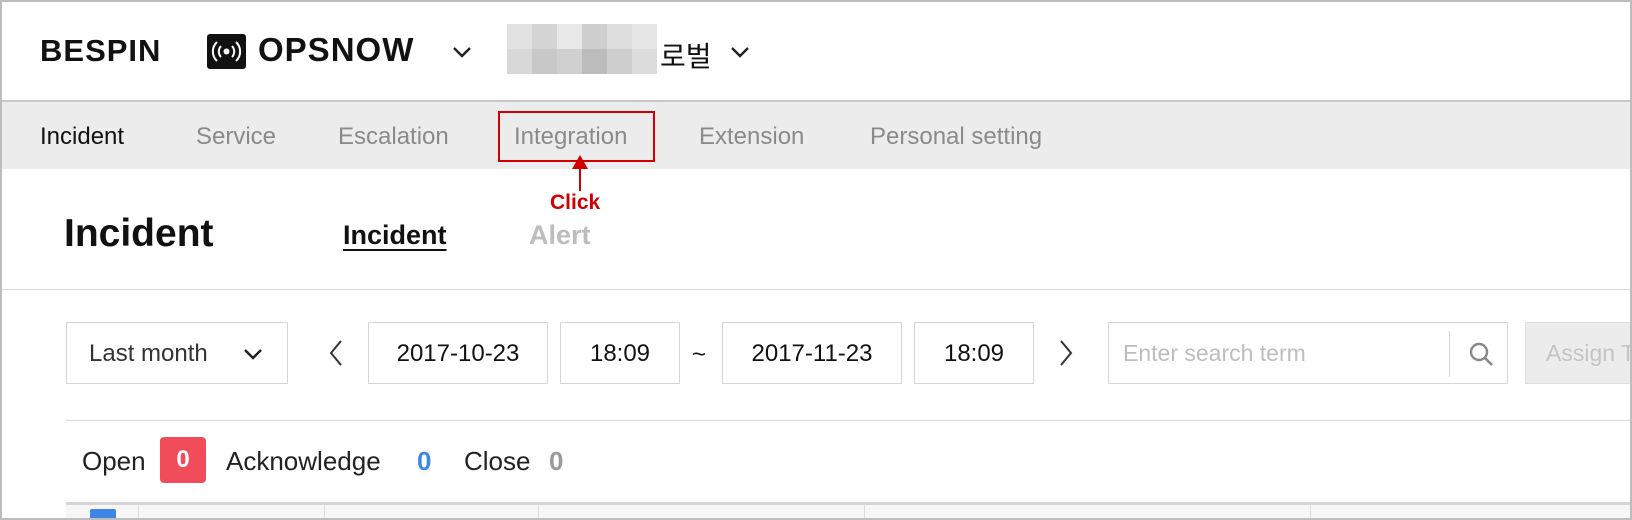 The height and width of the screenshot is (520, 1632). Describe the element at coordinates (336, 353) in the screenshot. I see `previous-period-icon` at that location.